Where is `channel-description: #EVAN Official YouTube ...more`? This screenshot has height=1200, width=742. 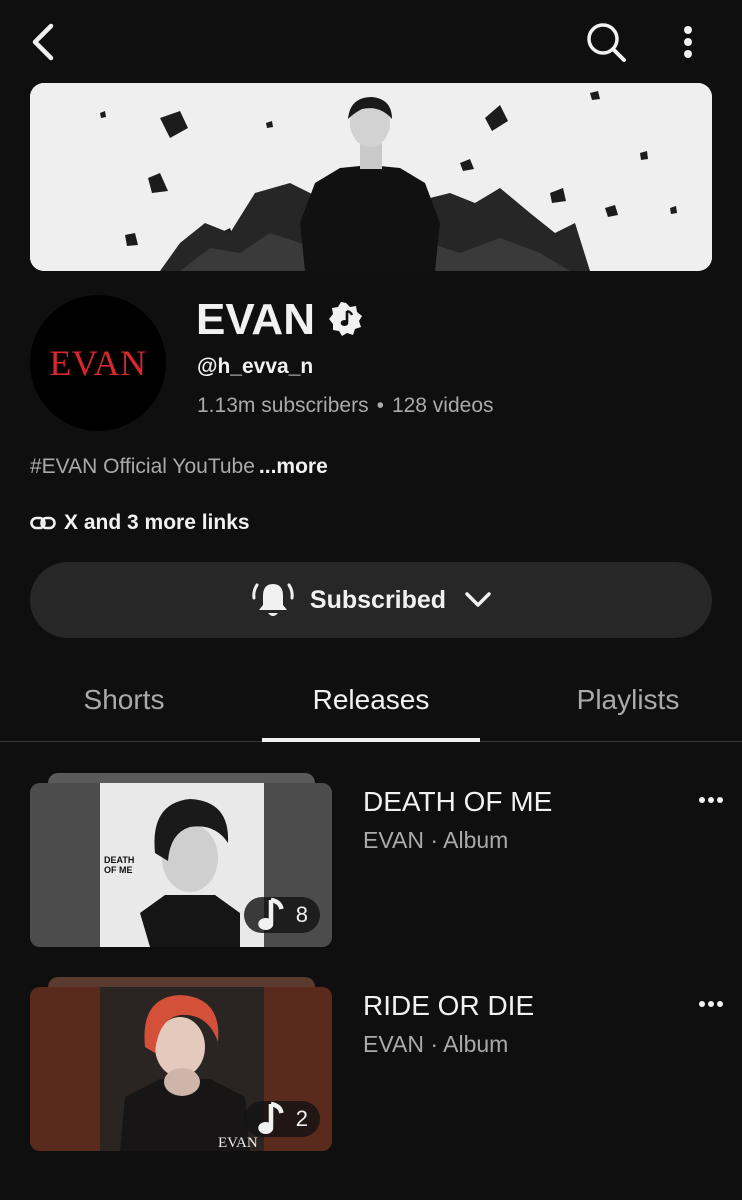
channel-description: #EVAN Official YouTube ...more is located at coordinates (179, 467).